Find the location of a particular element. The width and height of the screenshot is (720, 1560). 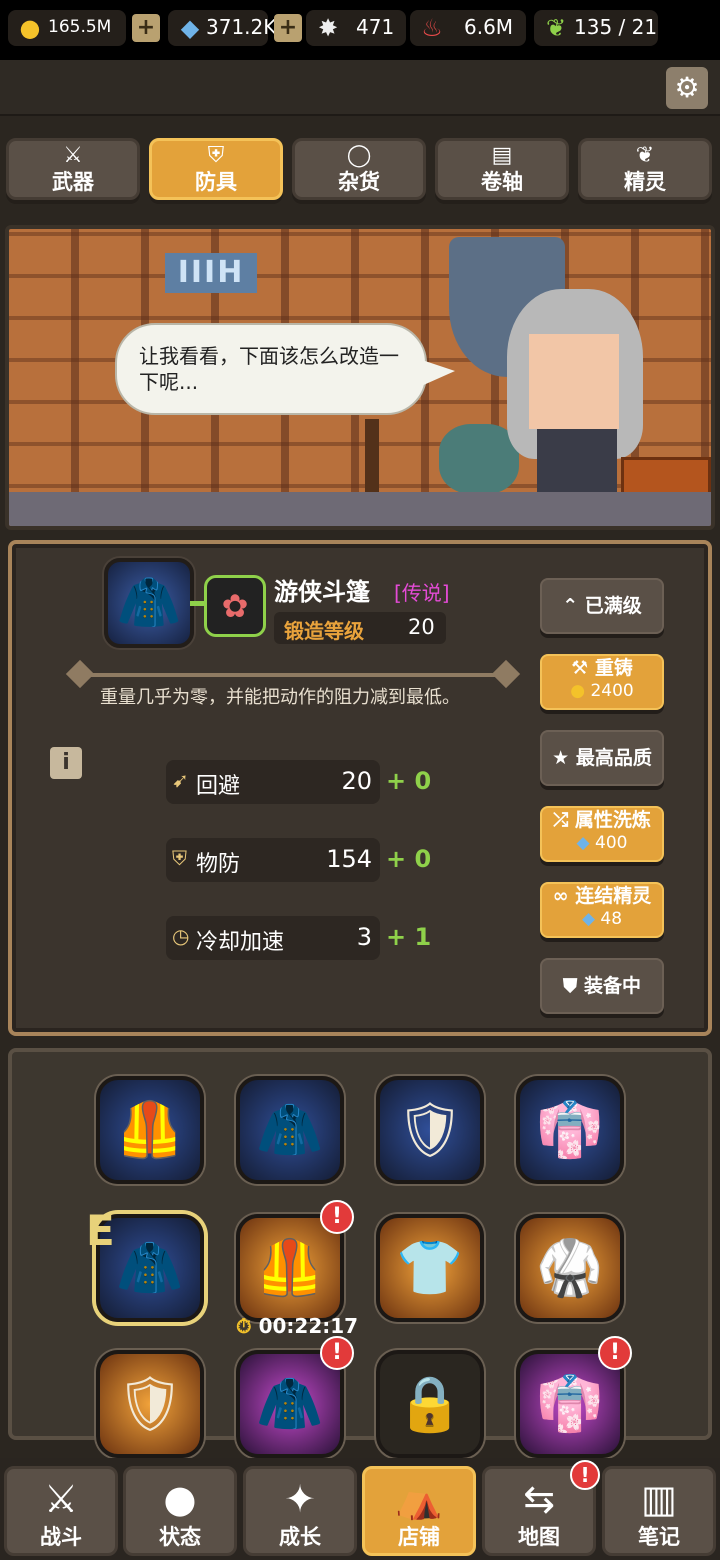

tab-weapons: ⚔ 武器 is located at coordinates (73, 169).